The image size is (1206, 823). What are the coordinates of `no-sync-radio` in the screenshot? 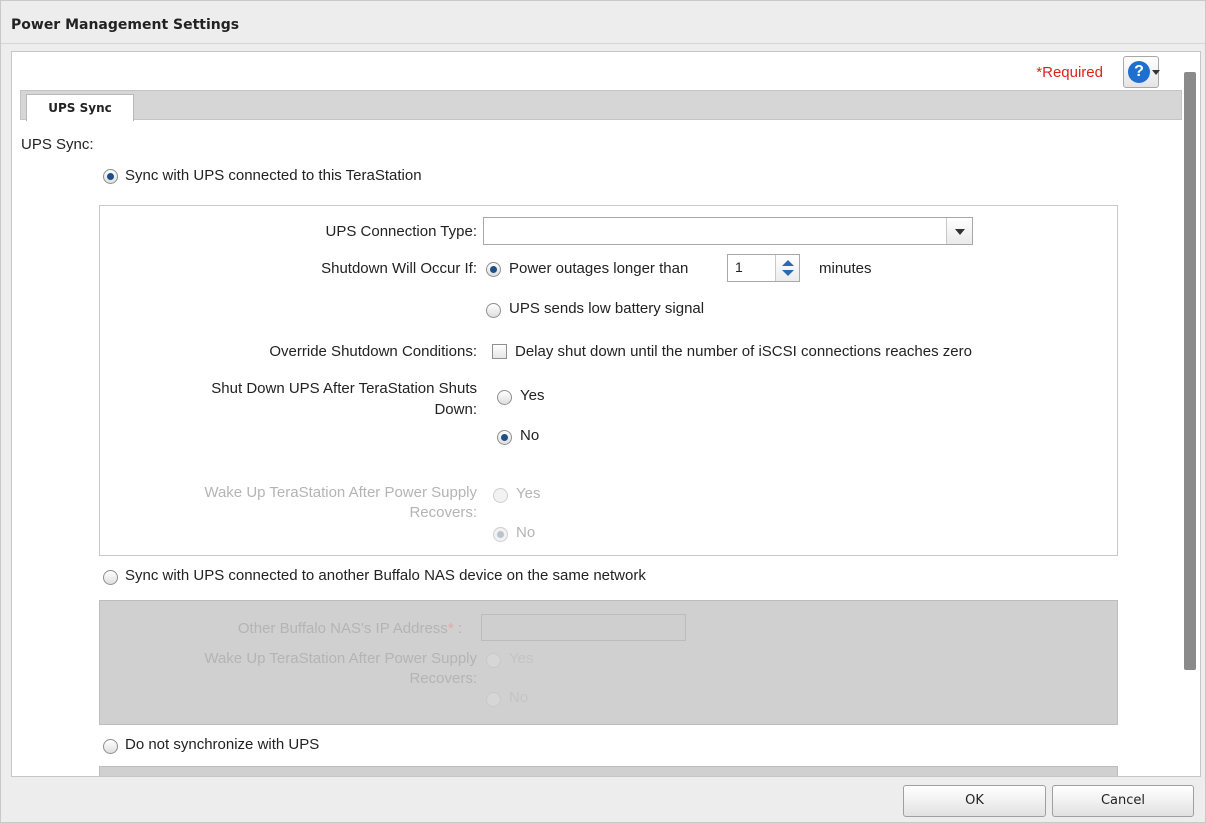 It's located at (110, 746).